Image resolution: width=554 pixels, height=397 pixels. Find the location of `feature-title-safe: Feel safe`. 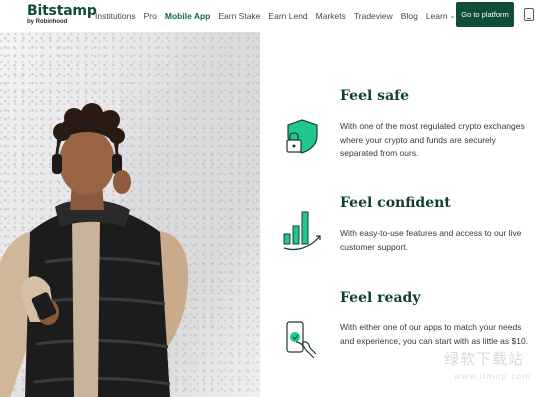

feature-title-safe: Feel safe is located at coordinates (375, 96).